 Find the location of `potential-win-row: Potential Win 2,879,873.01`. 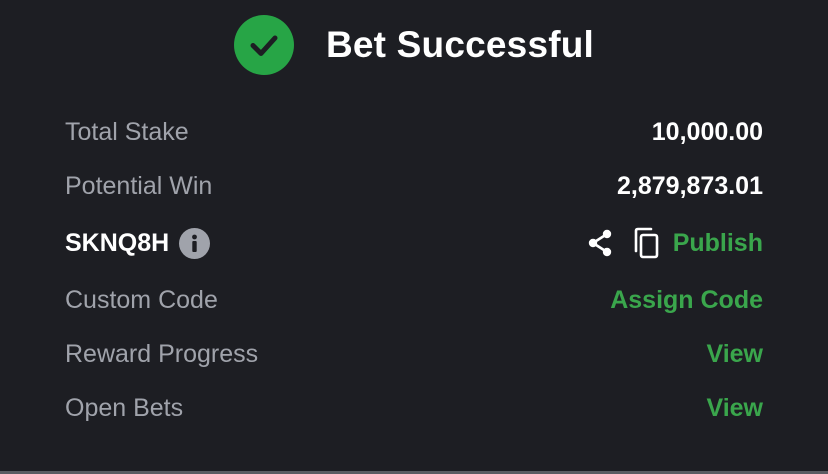

potential-win-row: Potential Win 2,879,873.01 is located at coordinates (414, 186).